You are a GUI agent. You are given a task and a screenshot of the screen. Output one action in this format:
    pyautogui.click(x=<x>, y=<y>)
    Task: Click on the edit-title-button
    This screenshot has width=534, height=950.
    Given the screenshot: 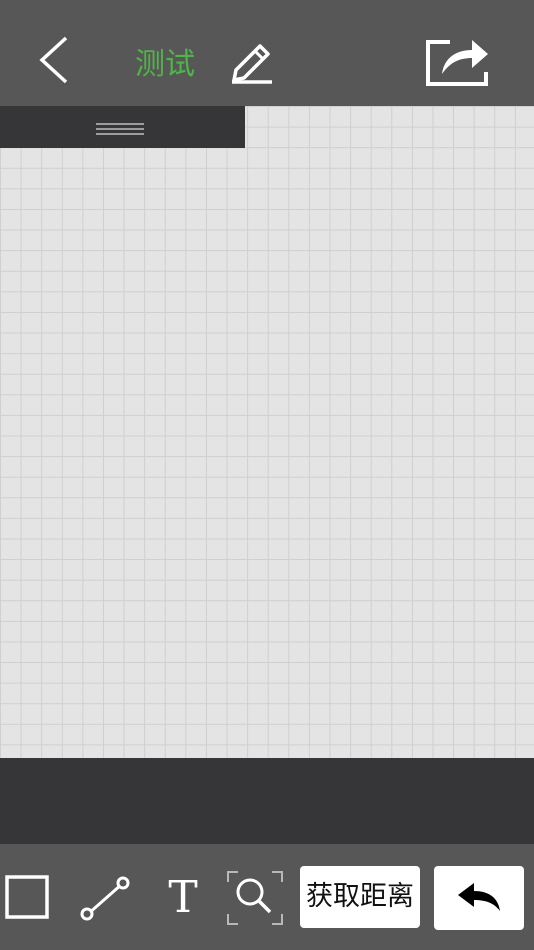 What is the action you would take?
    pyautogui.click(x=251, y=61)
    